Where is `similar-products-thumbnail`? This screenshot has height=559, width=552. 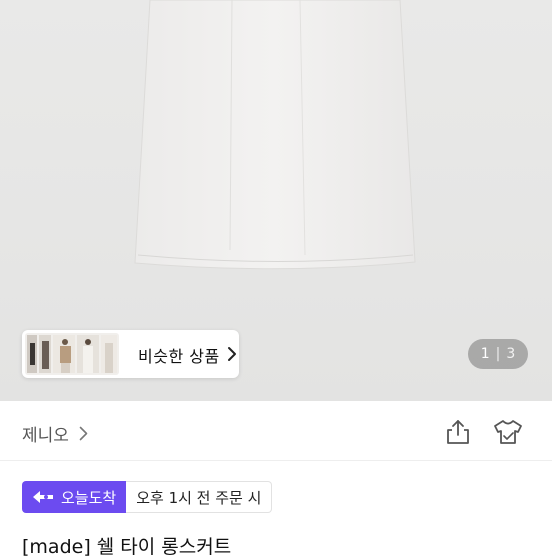 similar-products-thumbnail is located at coordinates (72, 354).